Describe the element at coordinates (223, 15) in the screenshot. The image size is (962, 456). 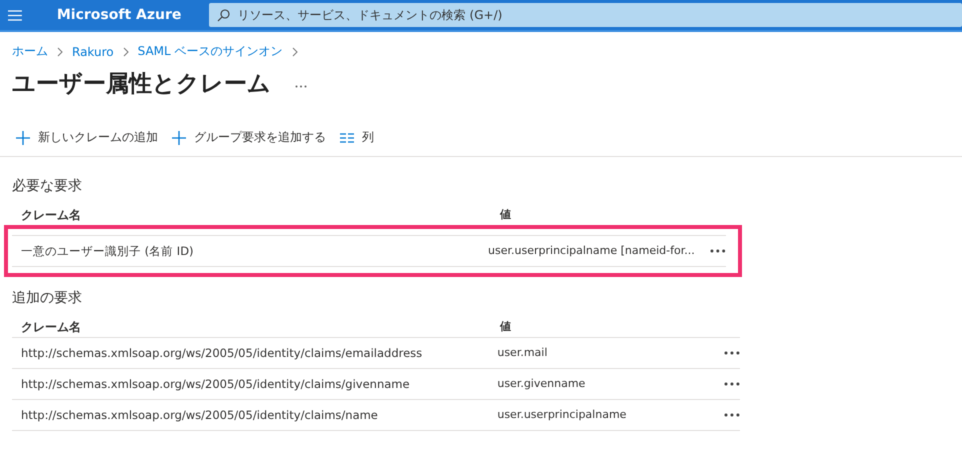
I see `search-icon` at that location.